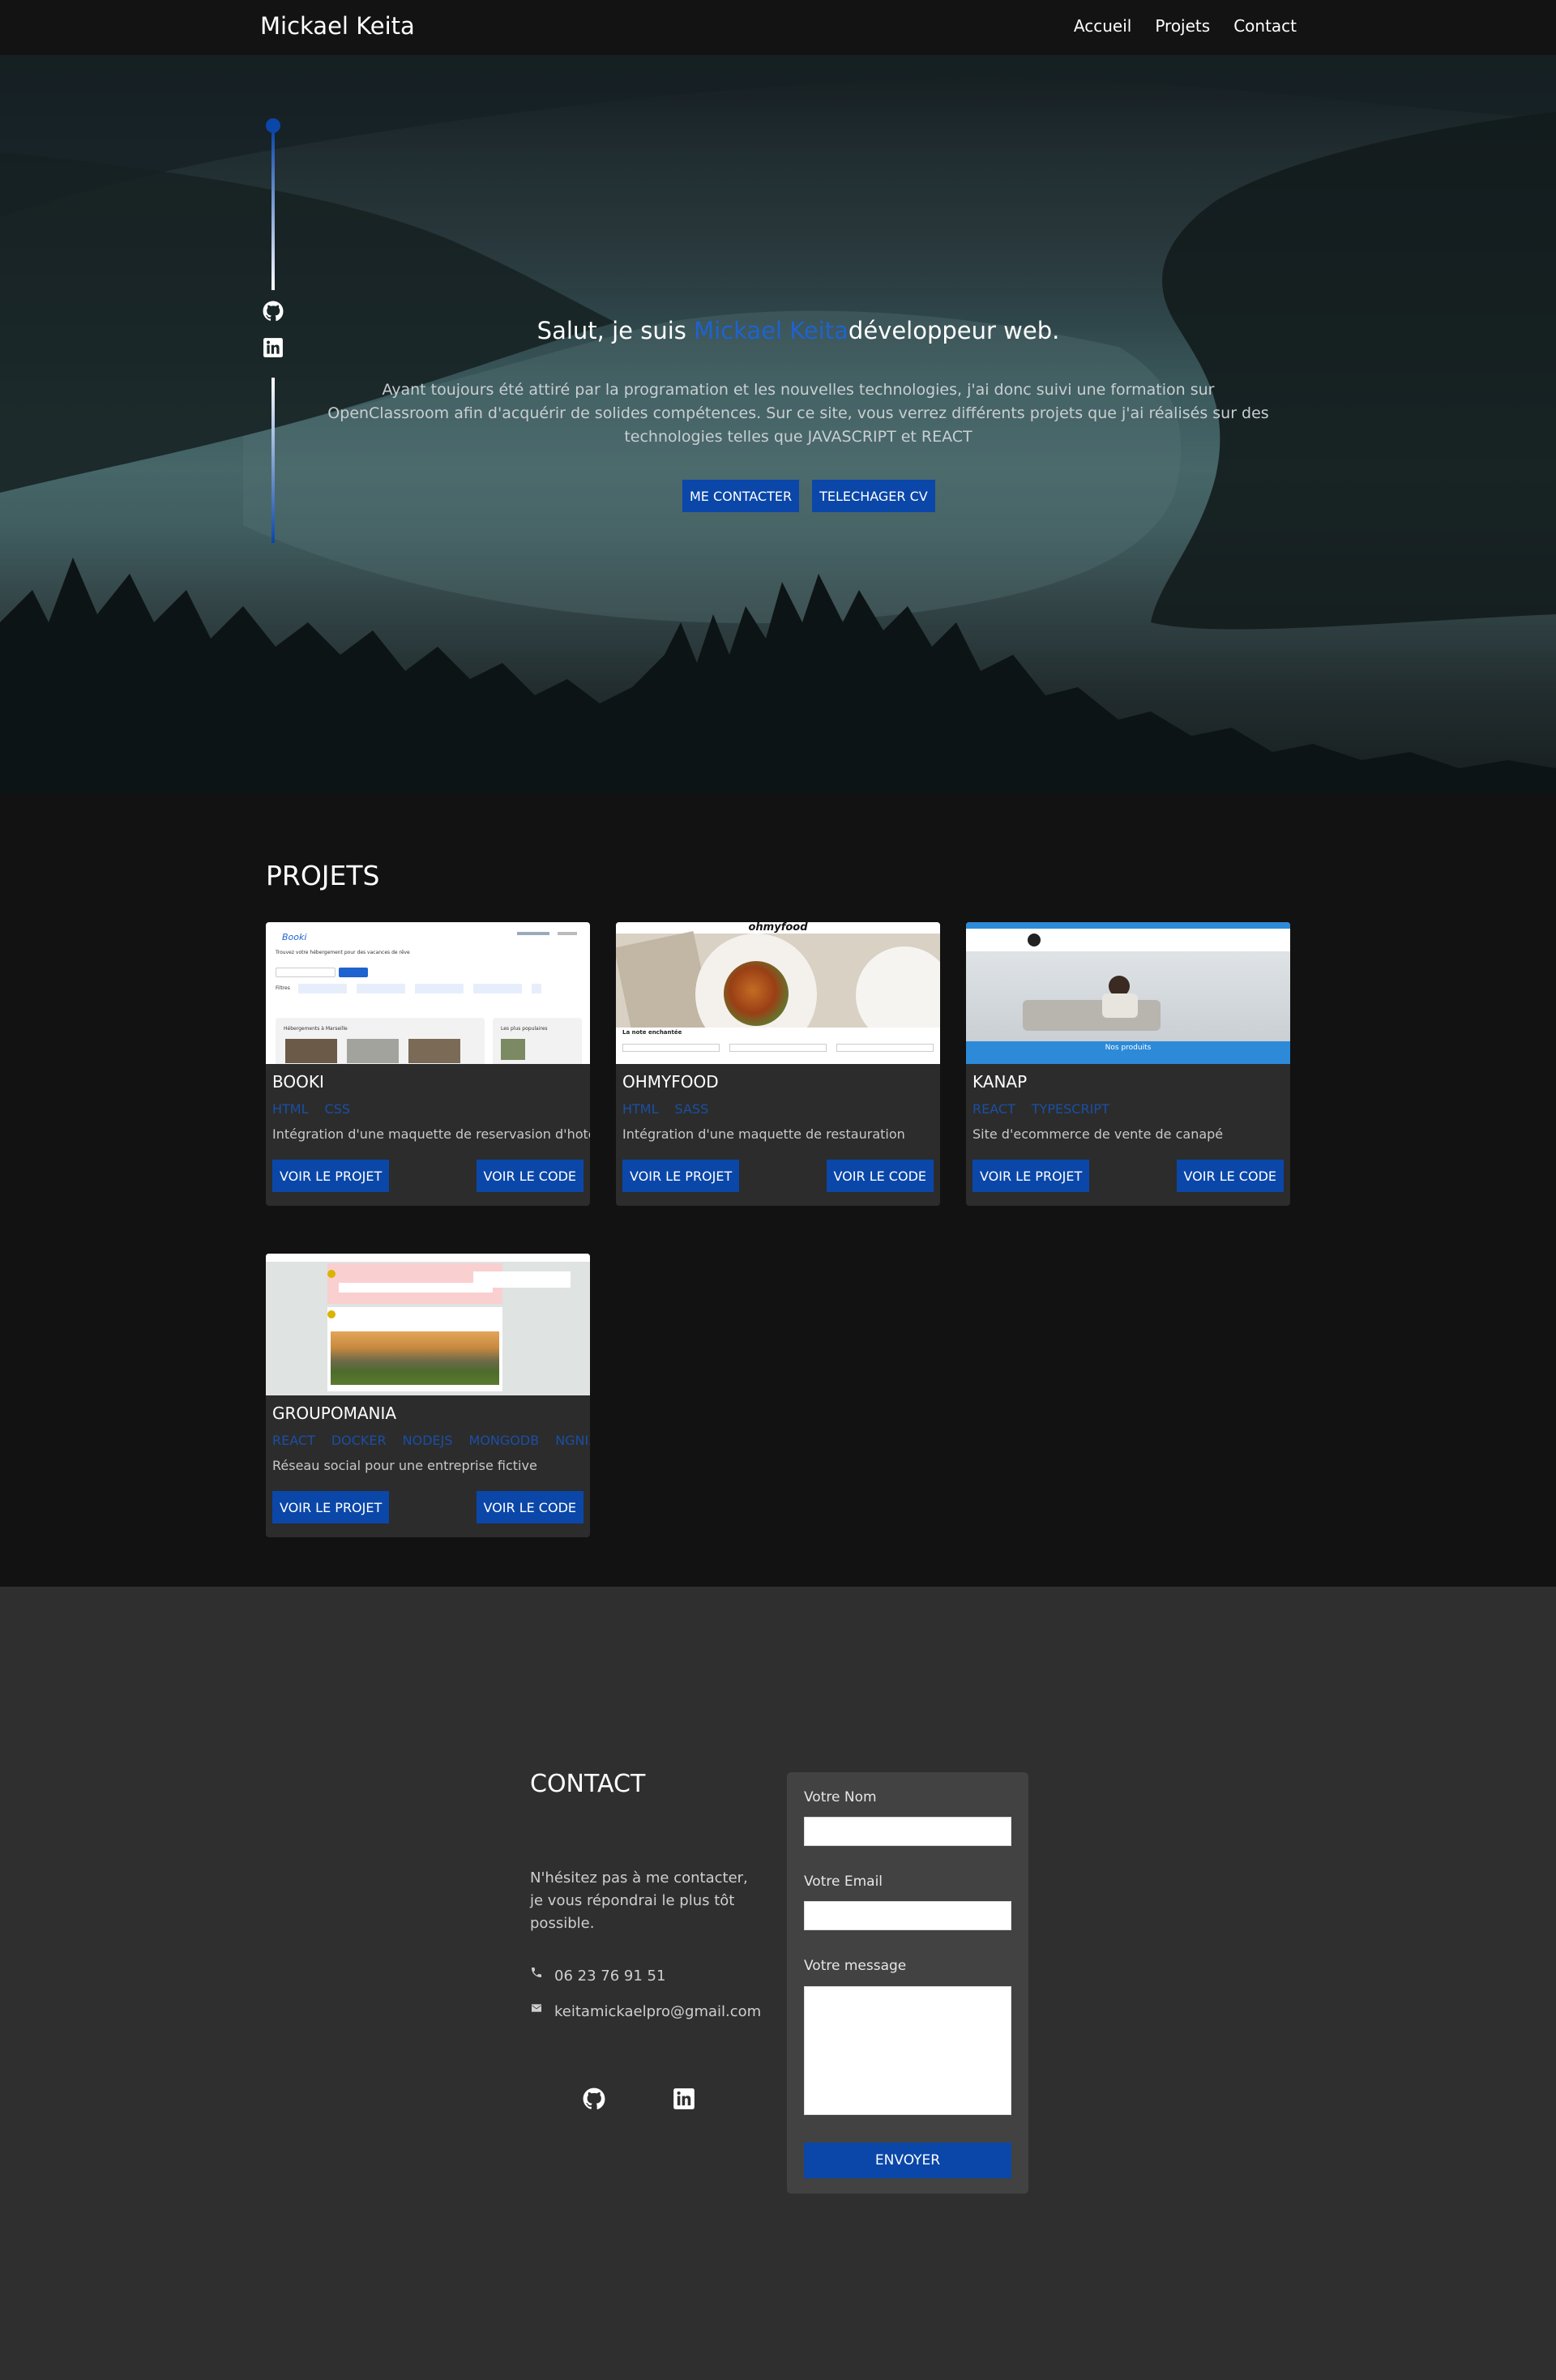 The height and width of the screenshot is (2380, 1556). What do you see at coordinates (273, 461) in the screenshot?
I see `social-bar-line-bottom` at bounding box center [273, 461].